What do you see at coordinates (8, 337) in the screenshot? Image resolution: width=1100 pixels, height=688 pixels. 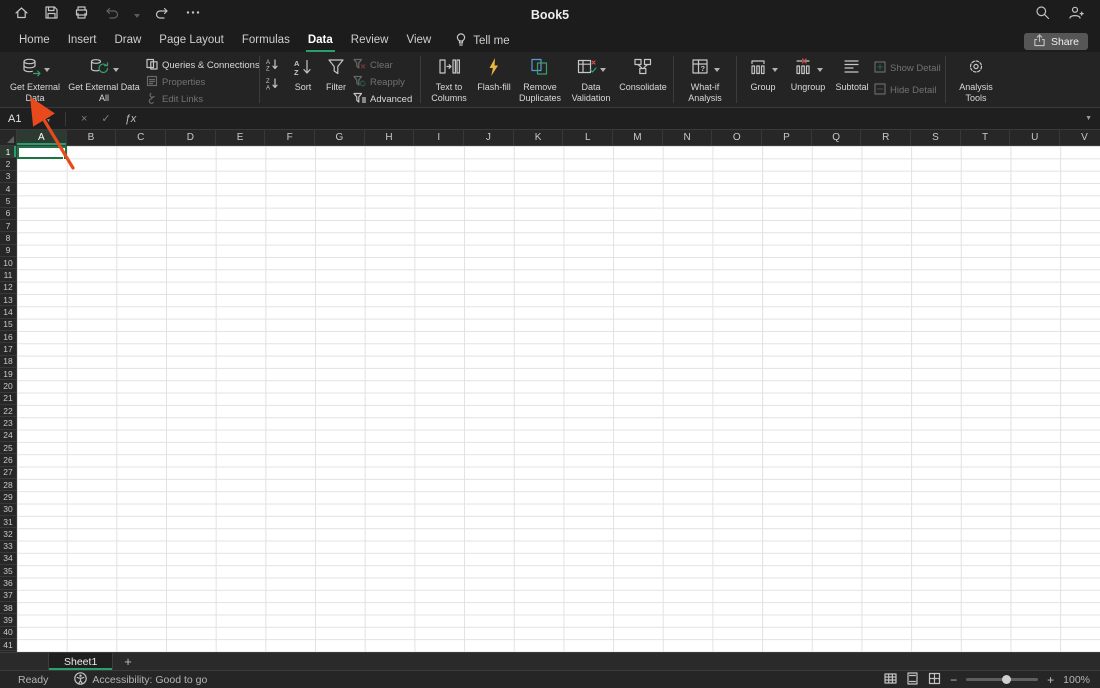 I see `row-header-16: 16` at bounding box center [8, 337].